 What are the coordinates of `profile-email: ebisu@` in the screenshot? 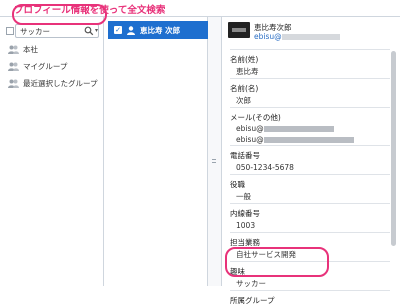 It's located at (297, 36).